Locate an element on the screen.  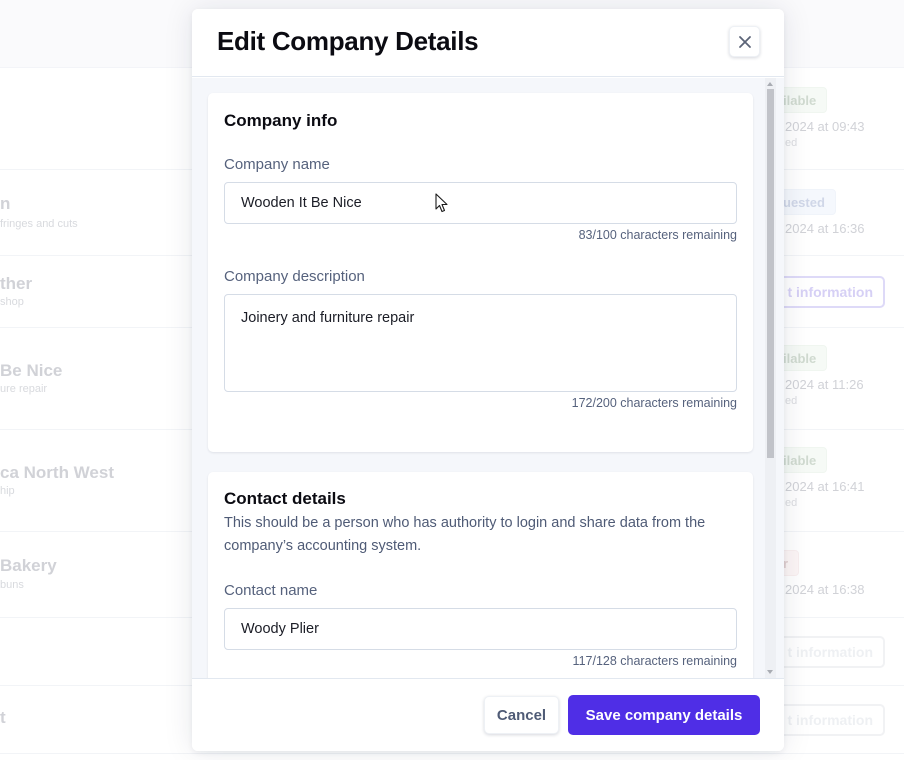
save-company-details-button: Save company details is located at coordinates (664, 715).